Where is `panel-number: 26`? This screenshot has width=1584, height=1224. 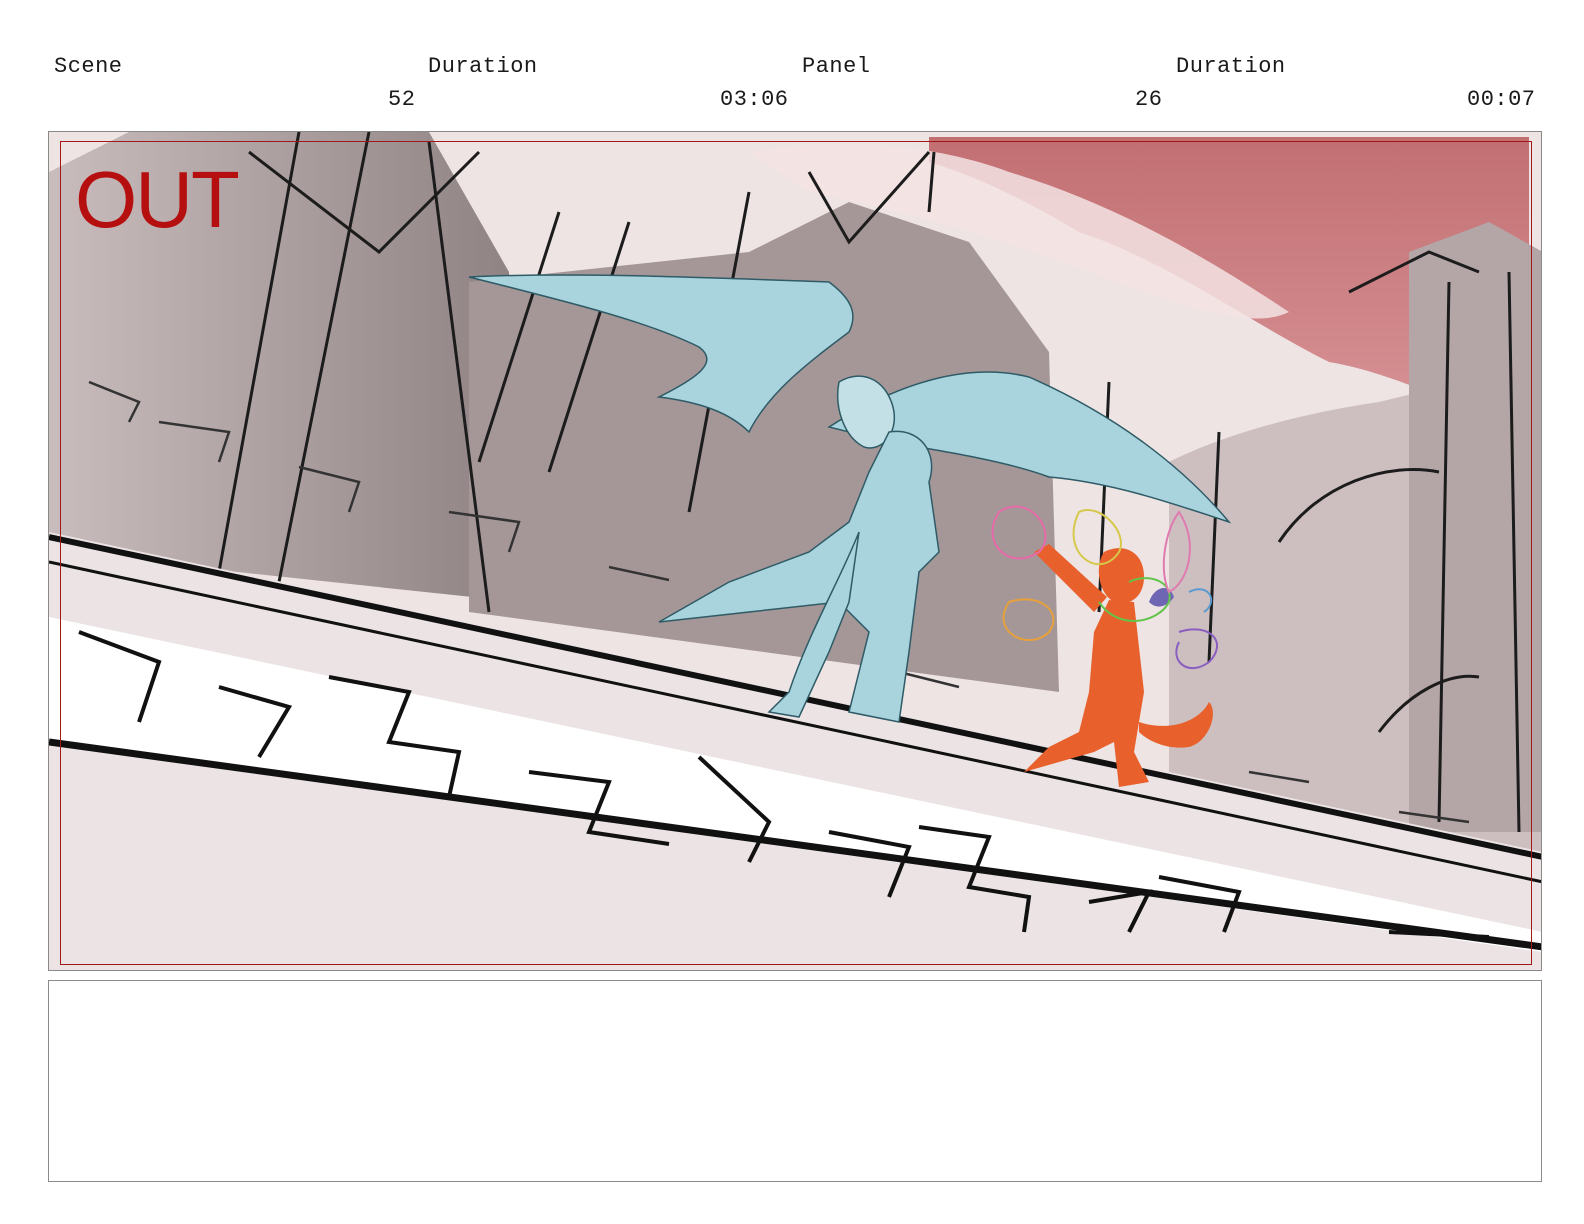
panel-number: 26 is located at coordinates (1149, 99).